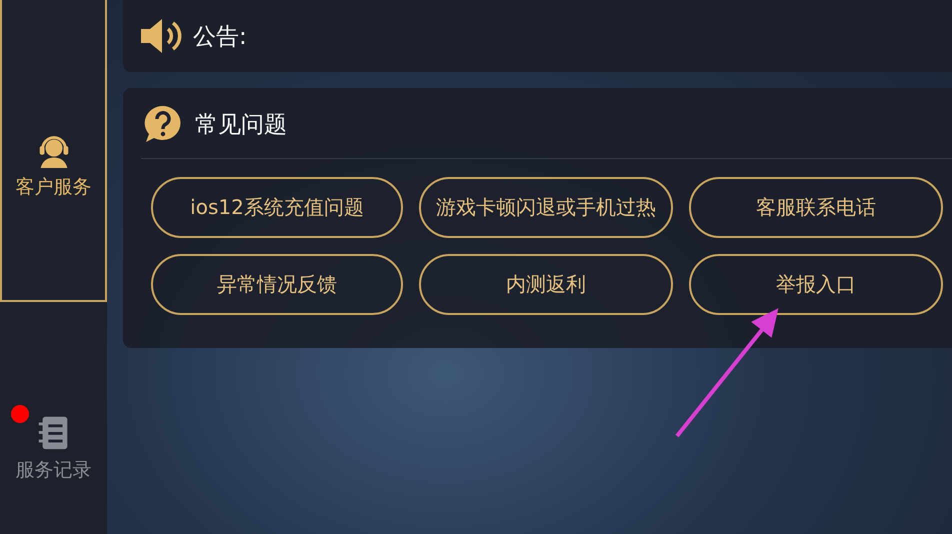  I want to click on faq-button: ios12系统充值问题, so click(277, 207).